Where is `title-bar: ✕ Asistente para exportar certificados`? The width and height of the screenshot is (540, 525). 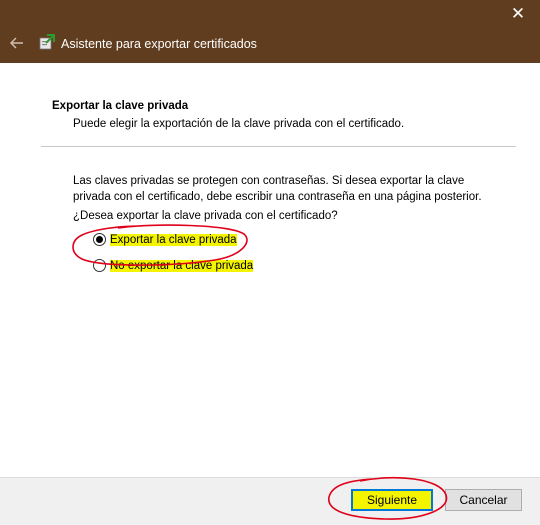
title-bar: ✕ Asistente para exportar certificados is located at coordinates (270, 31).